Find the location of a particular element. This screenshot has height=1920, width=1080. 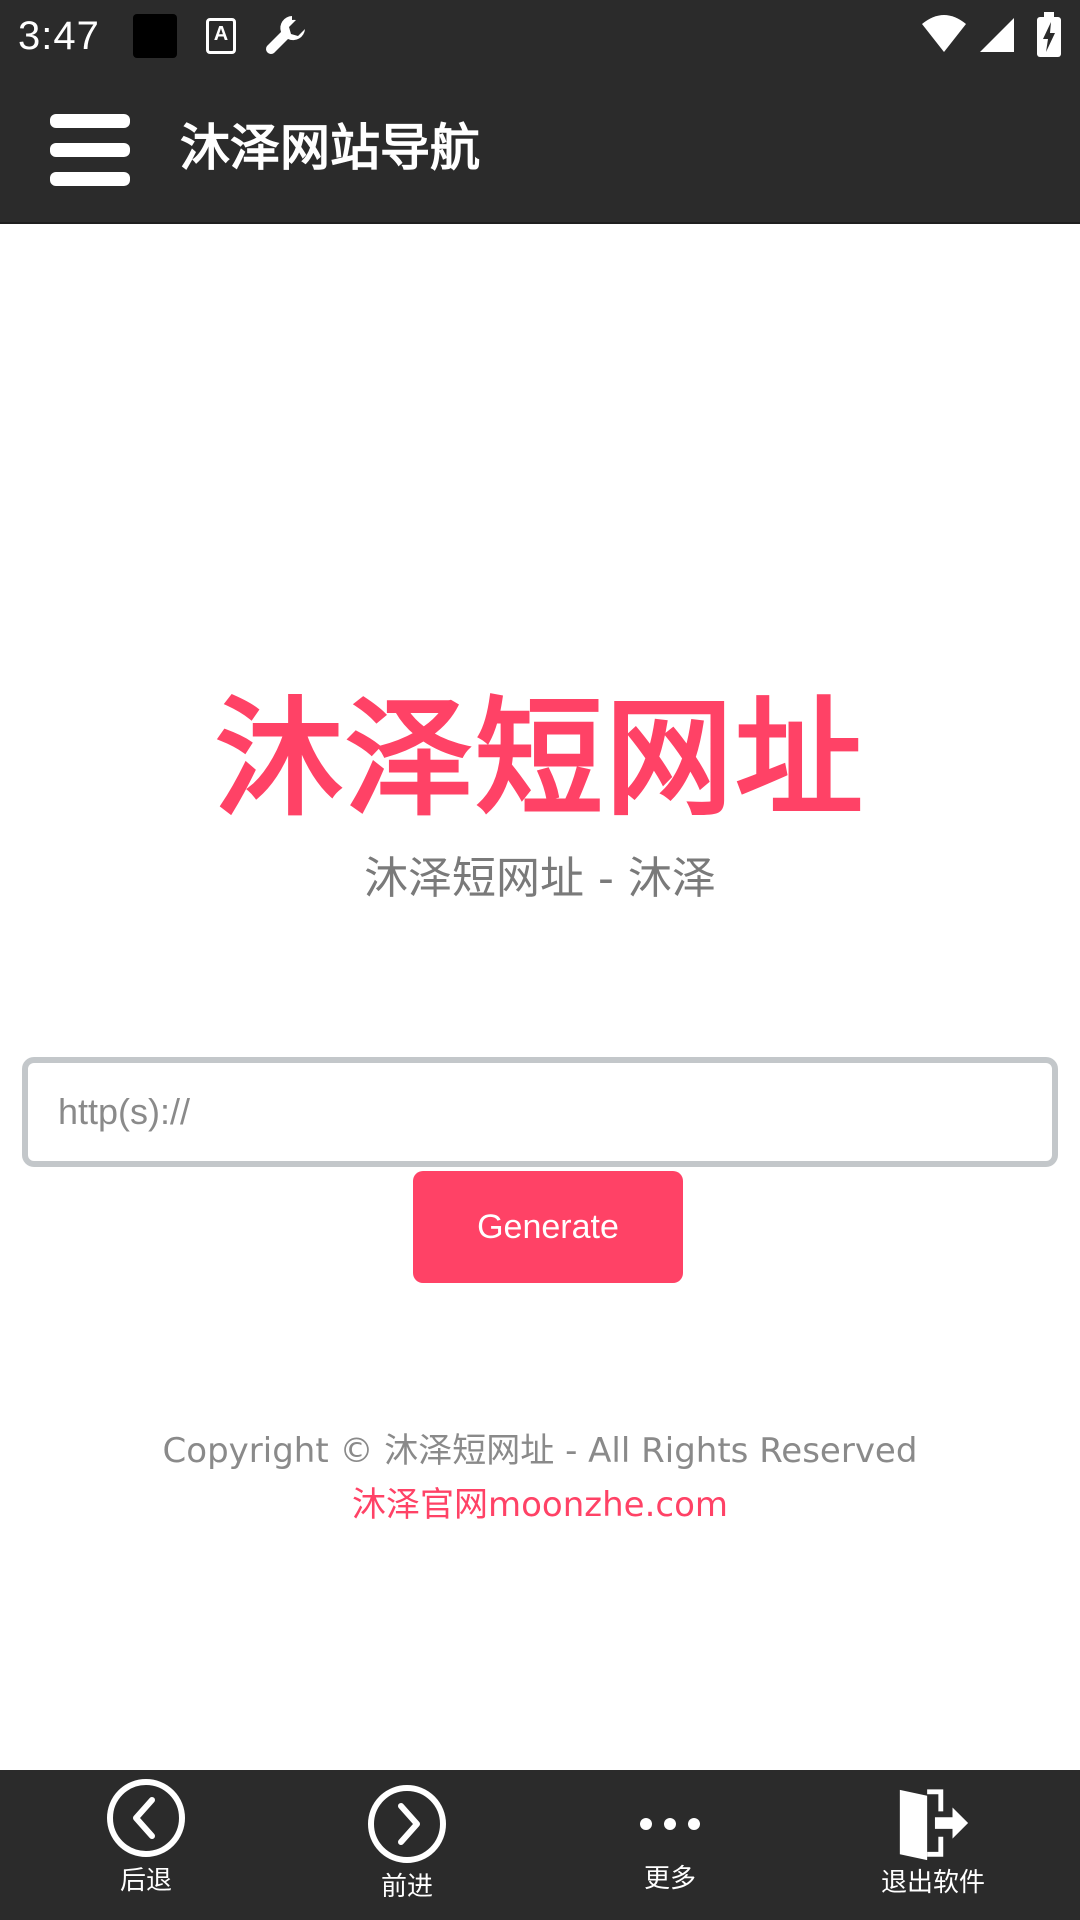

forward-button: 前进 is located at coordinates (407, 1845).